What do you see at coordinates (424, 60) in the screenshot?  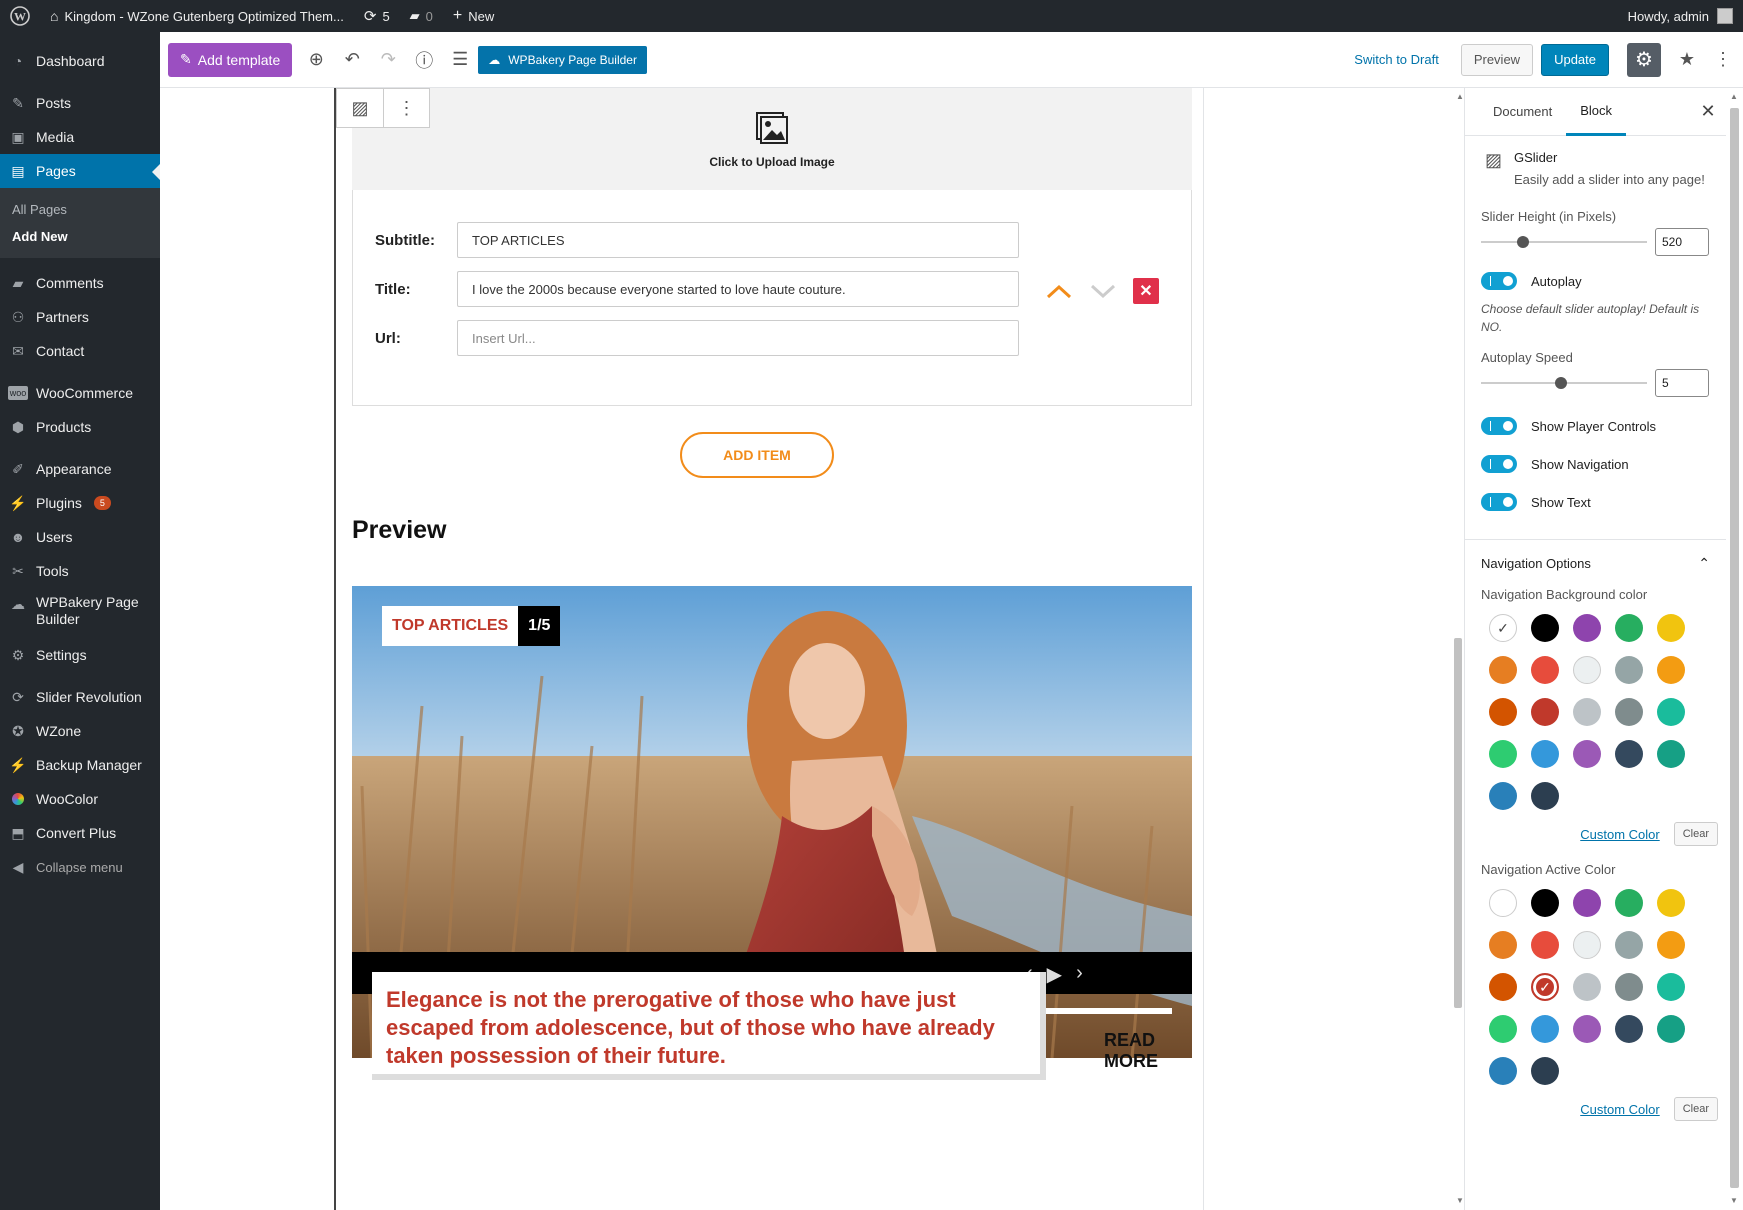 I see `info-button: ⓘ` at bounding box center [424, 60].